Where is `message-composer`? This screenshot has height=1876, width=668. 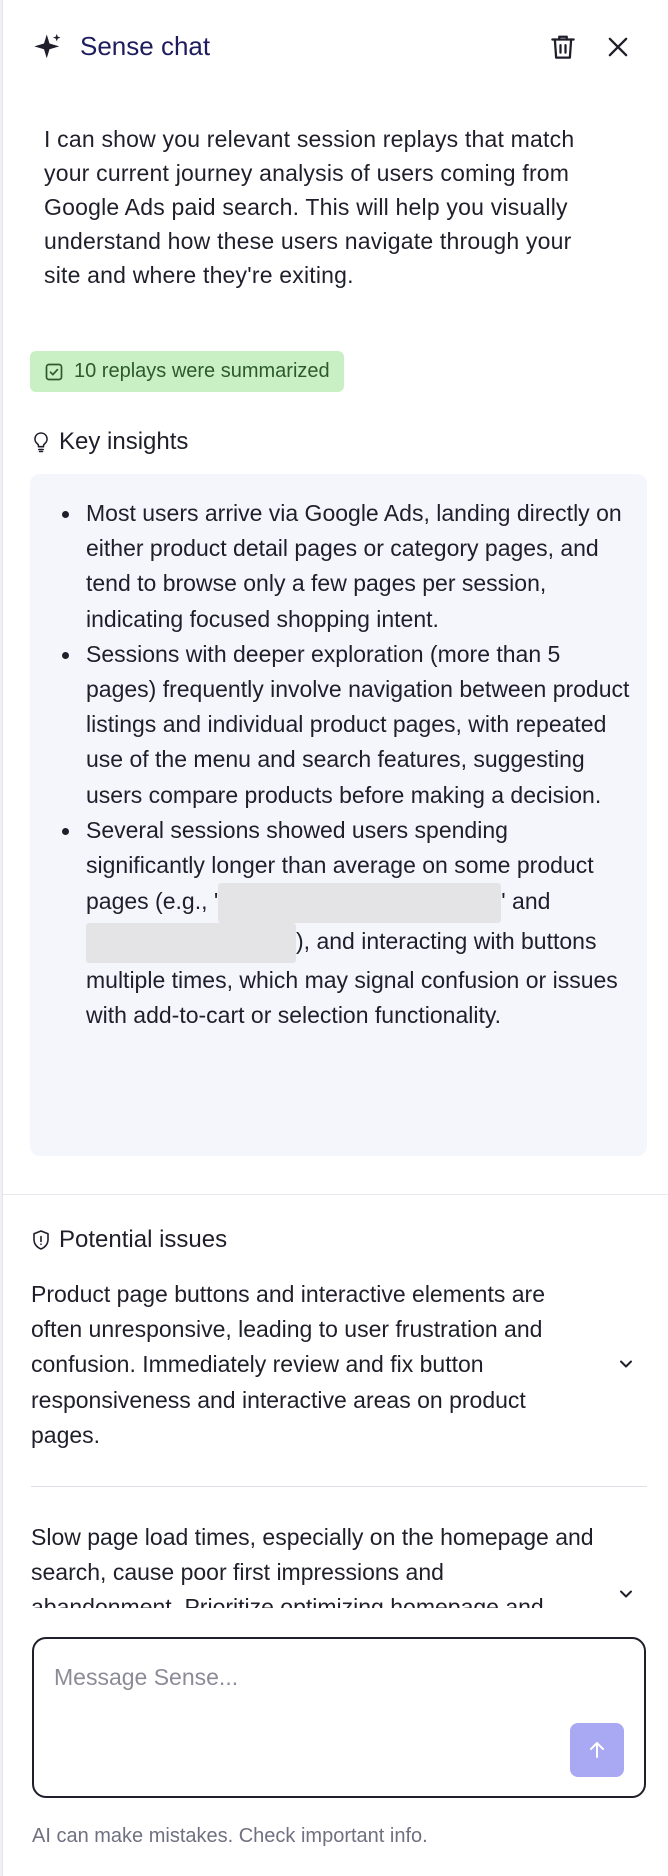
message-composer is located at coordinates (339, 1717).